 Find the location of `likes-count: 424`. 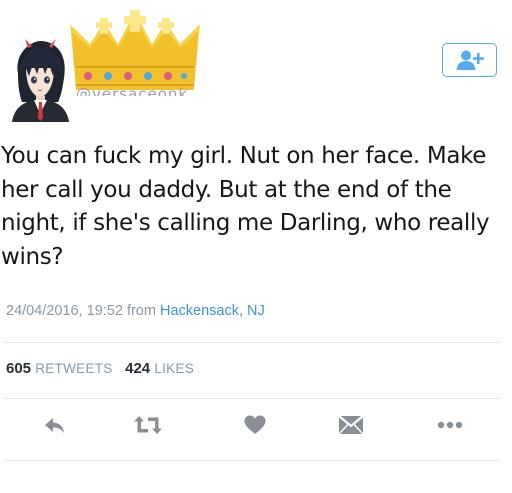

likes-count: 424 is located at coordinates (138, 368).